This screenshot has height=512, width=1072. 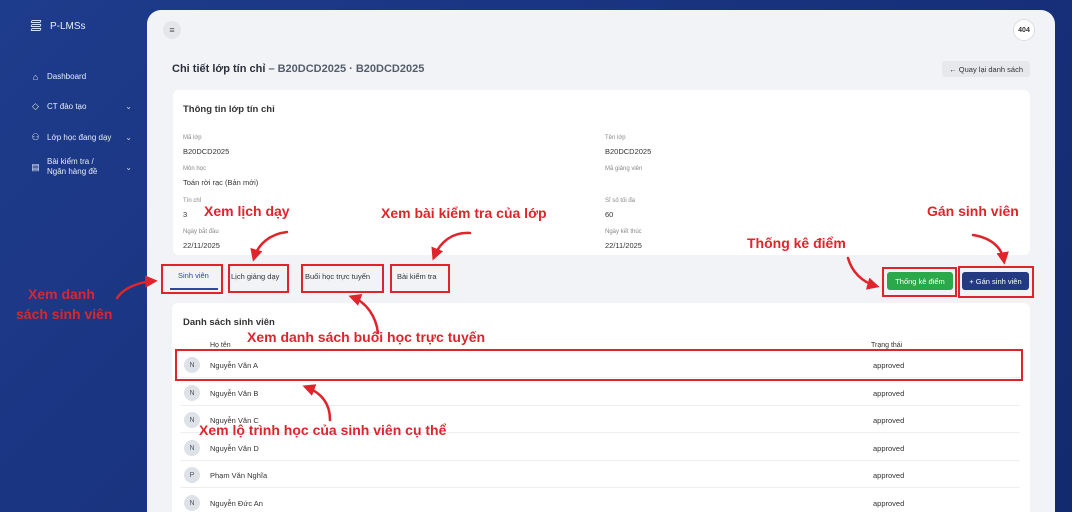 I want to click on field-value: Toán rời rạc (Bản mới), so click(x=221, y=182).